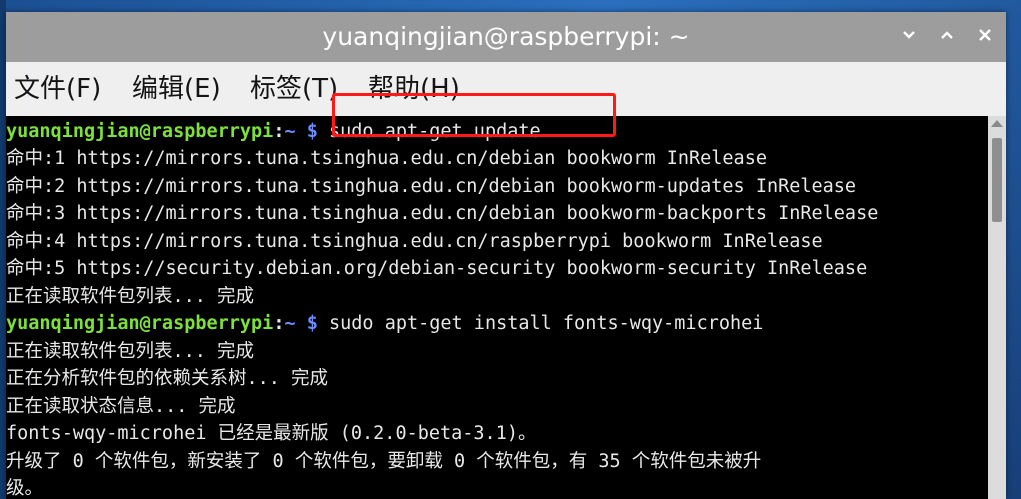 The width and height of the screenshot is (1021, 499). Describe the element at coordinates (546, 323) in the screenshot. I see `command-text: sudo apt-get install fonts-wqy-microhei` at that location.